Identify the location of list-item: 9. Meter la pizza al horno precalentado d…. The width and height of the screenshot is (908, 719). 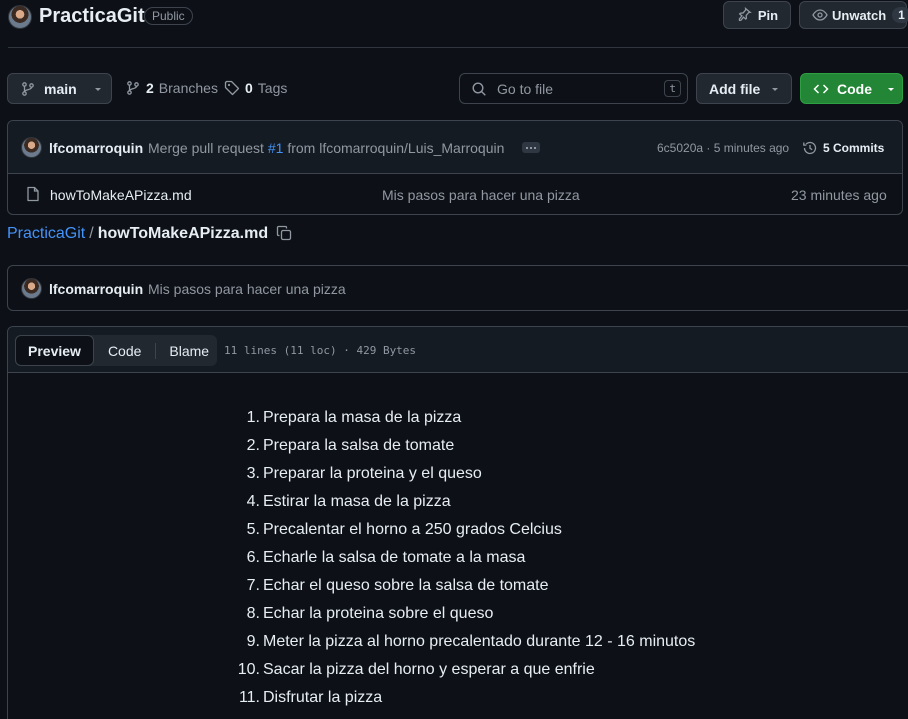
(471, 641).